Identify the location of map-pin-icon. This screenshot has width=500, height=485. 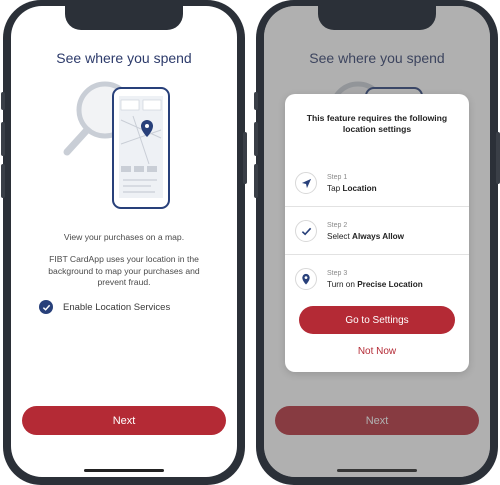
(306, 279).